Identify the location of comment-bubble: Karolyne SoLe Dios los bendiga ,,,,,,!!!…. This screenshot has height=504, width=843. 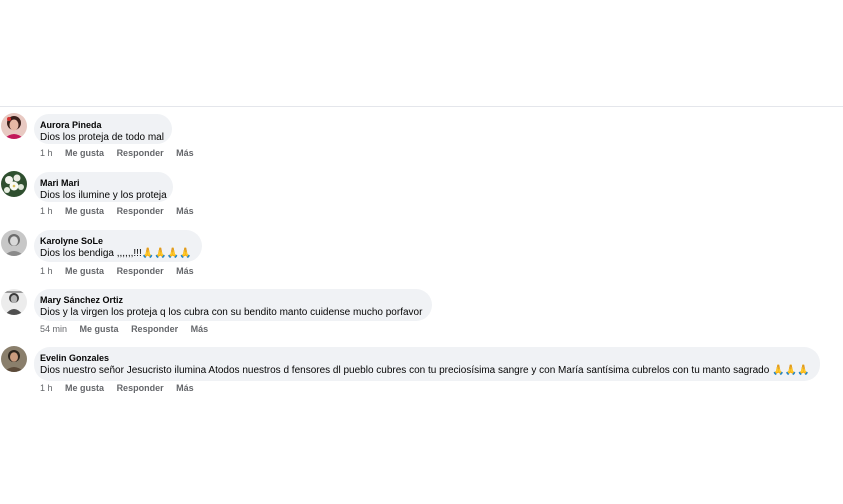
(118, 246).